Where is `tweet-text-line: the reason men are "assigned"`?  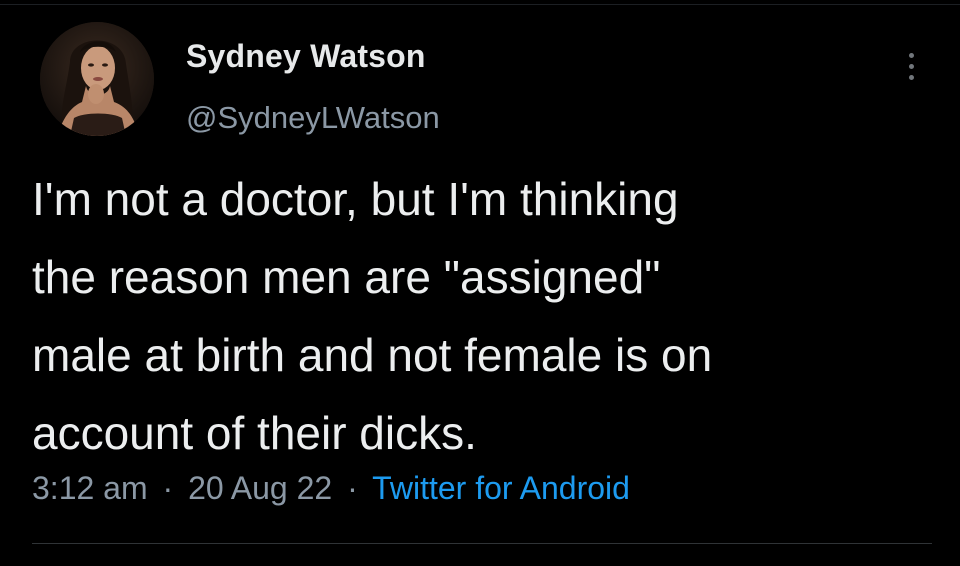 tweet-text-line: the reason men are "assigned" is located at coordinates (346, 277).